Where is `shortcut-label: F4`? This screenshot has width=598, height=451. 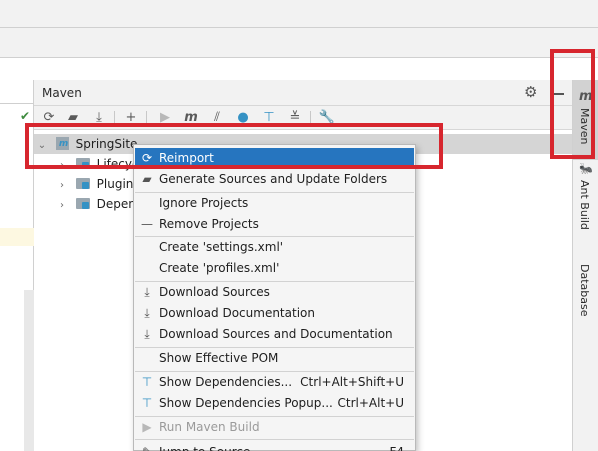 shortcut-label: F4 is located at coordinates (396, 446).